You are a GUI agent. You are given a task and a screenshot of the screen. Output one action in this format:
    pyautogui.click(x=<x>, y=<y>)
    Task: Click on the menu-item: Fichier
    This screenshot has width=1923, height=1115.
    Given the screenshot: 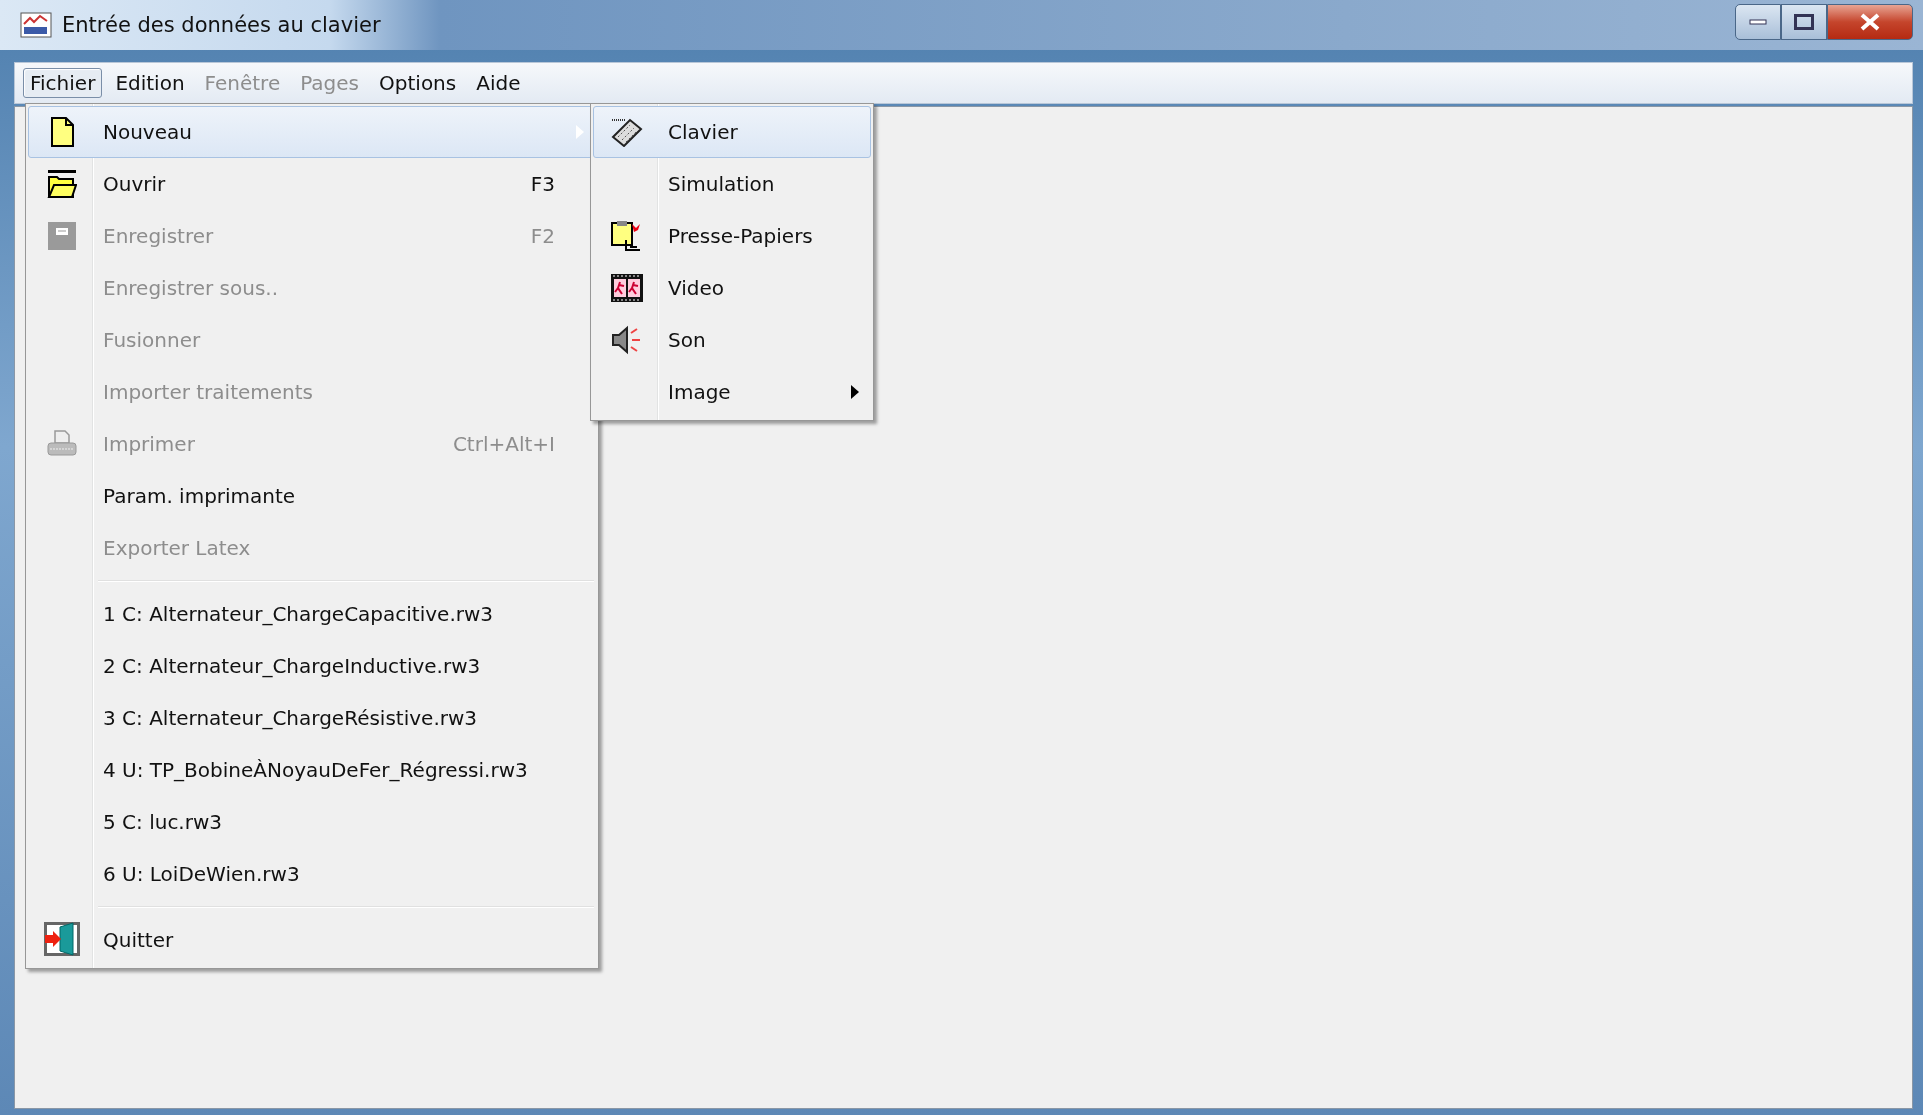 What is the action you would take?
    pyautogui.click(x=63, y=83)
    